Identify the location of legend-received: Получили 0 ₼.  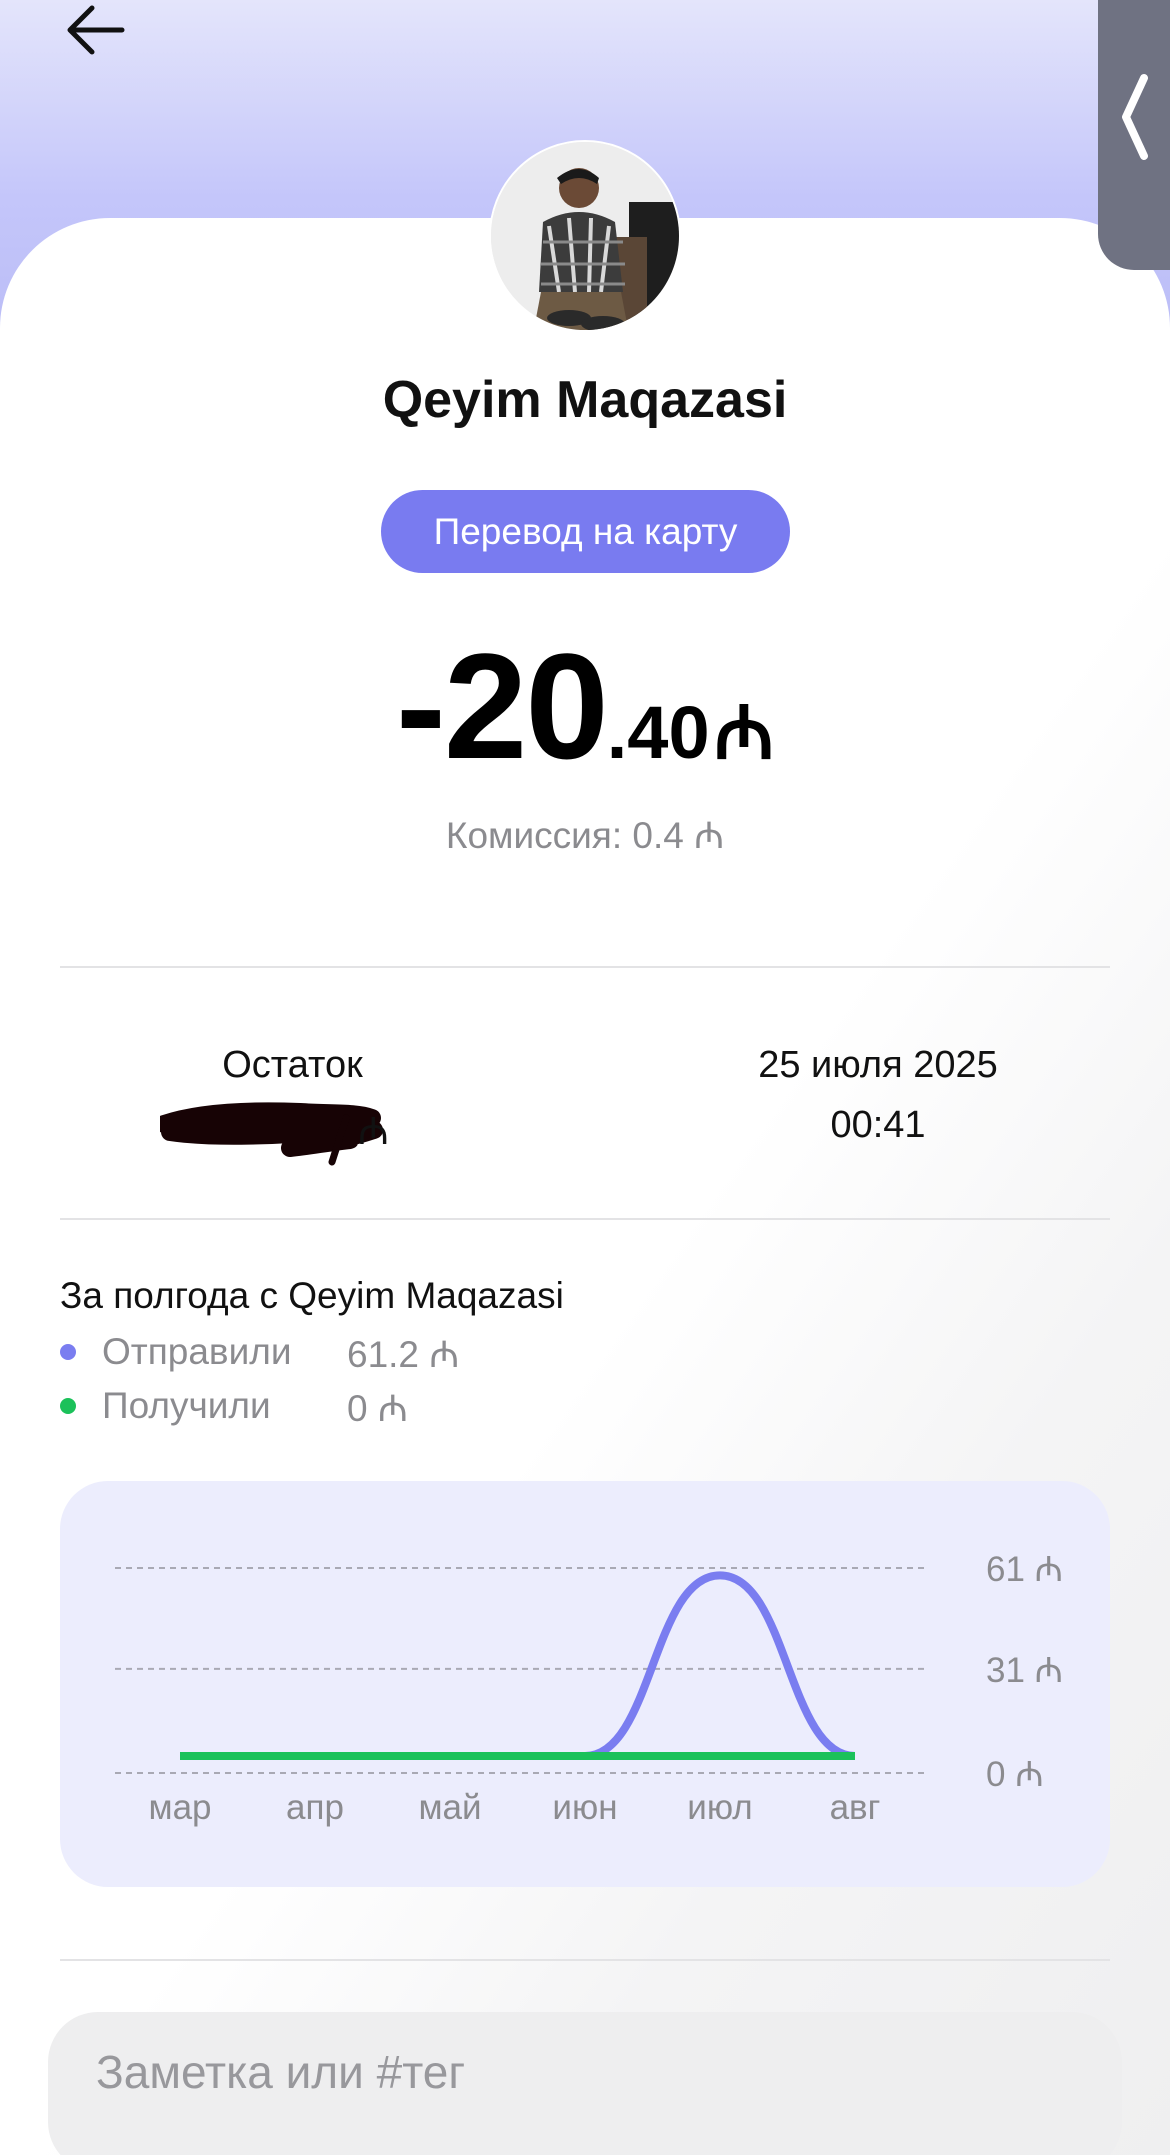
(234, 1406).